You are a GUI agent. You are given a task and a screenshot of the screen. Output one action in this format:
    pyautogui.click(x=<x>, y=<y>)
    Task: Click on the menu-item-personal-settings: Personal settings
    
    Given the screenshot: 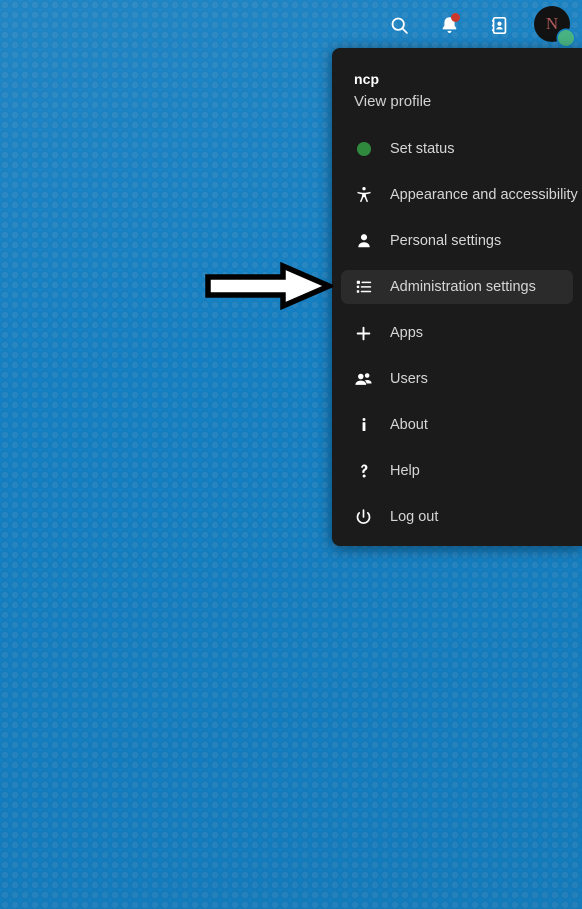 What is the action you would take?
    pyautogui.click(x=457, y=241)
    